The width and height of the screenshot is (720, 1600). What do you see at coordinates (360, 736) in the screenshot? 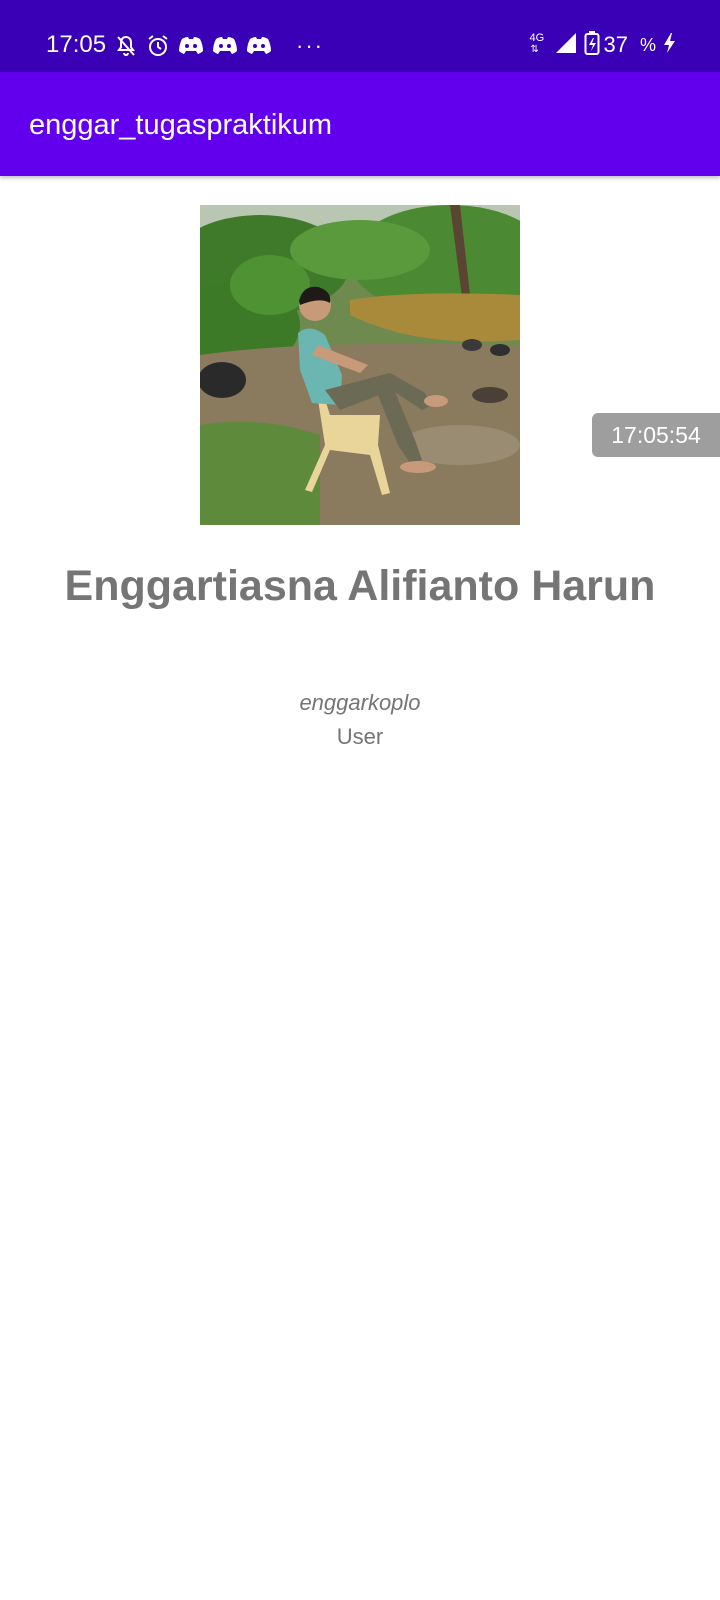
I see `profile-role: User` at bounding box center [360, 736].